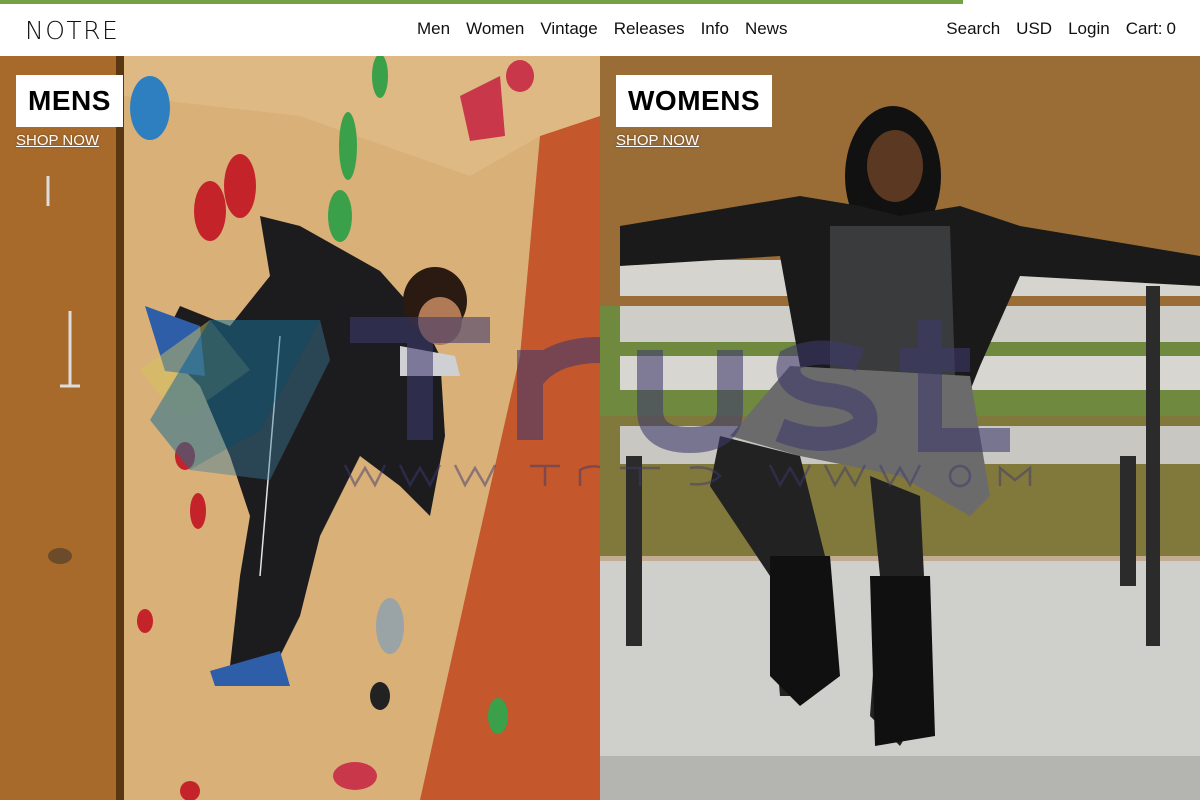  I want to click on nav-vintage: Vintage, so click(568, 29).